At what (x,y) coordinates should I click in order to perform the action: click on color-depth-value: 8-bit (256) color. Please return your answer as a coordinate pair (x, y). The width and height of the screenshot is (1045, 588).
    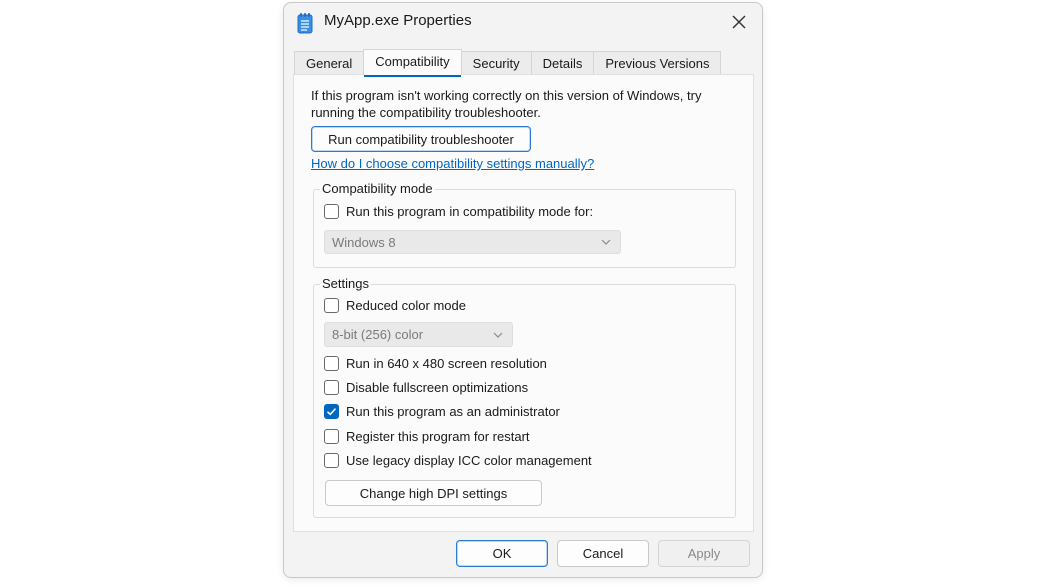
    Looking at the image, I should click on (378, 334).